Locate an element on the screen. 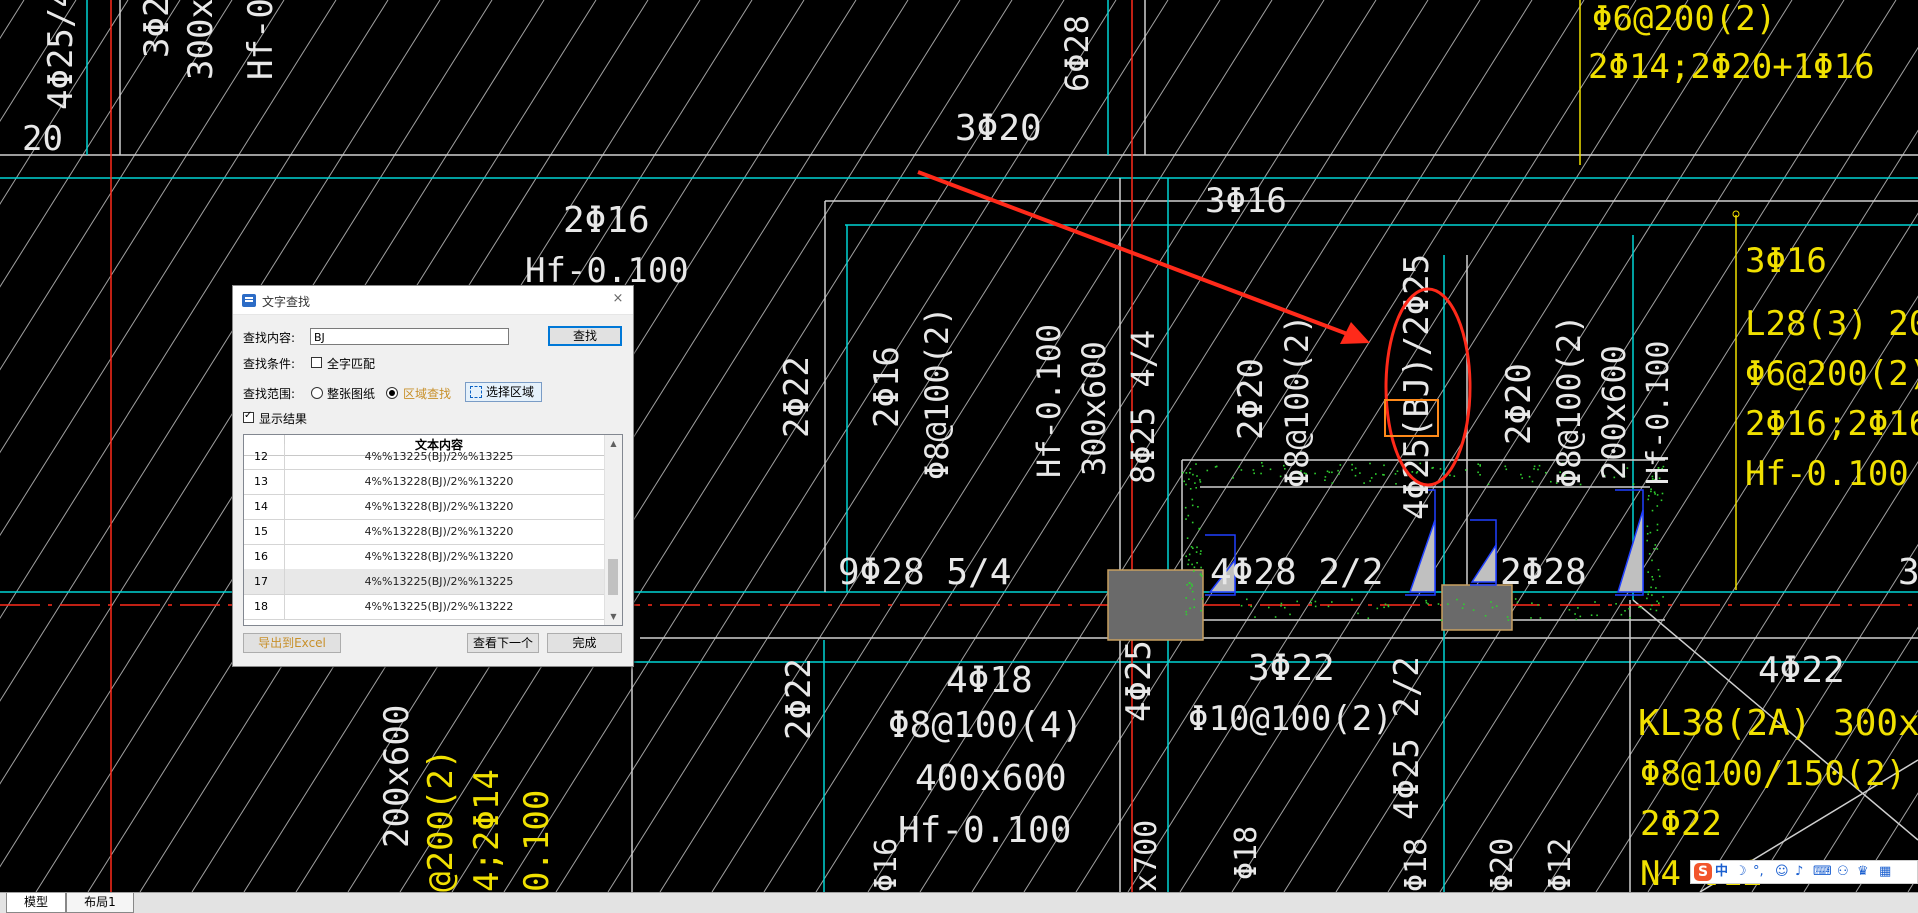 The width and height of the screenshot is (1918, 913). white-annotation: Hf-0. is located at coordinates (261, 40).